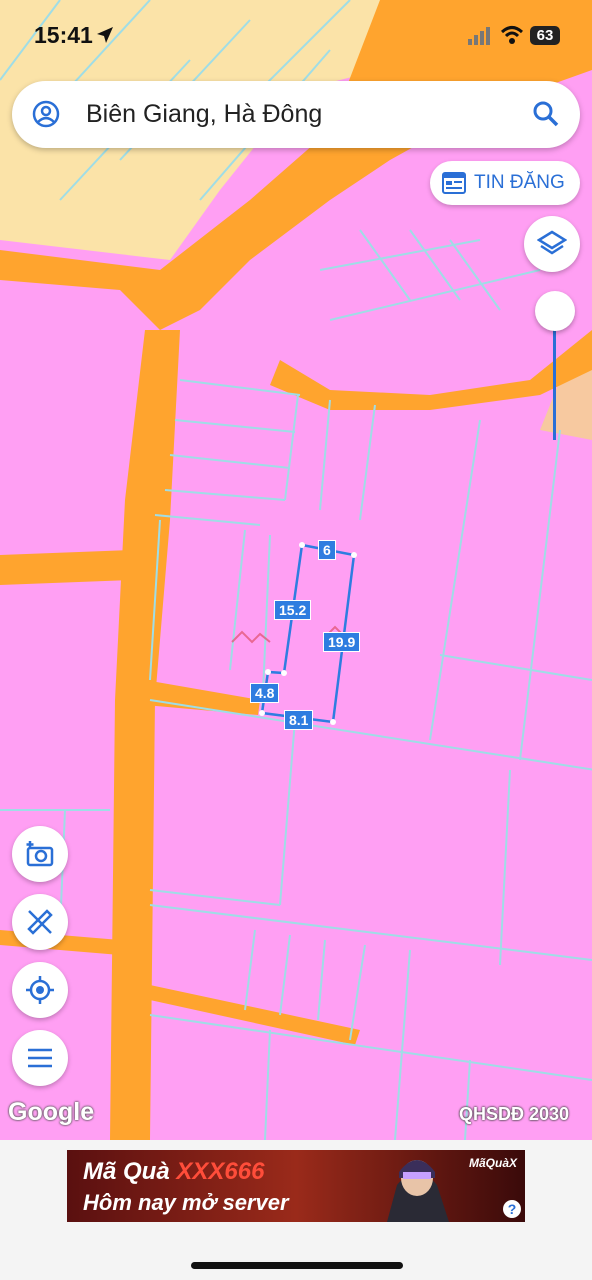 This screenshot has width=592, height=1280. What do you see at coordinates (297, 1265) in the screenshot?
I see `home-indicator` at bounding box center [297, 1265].